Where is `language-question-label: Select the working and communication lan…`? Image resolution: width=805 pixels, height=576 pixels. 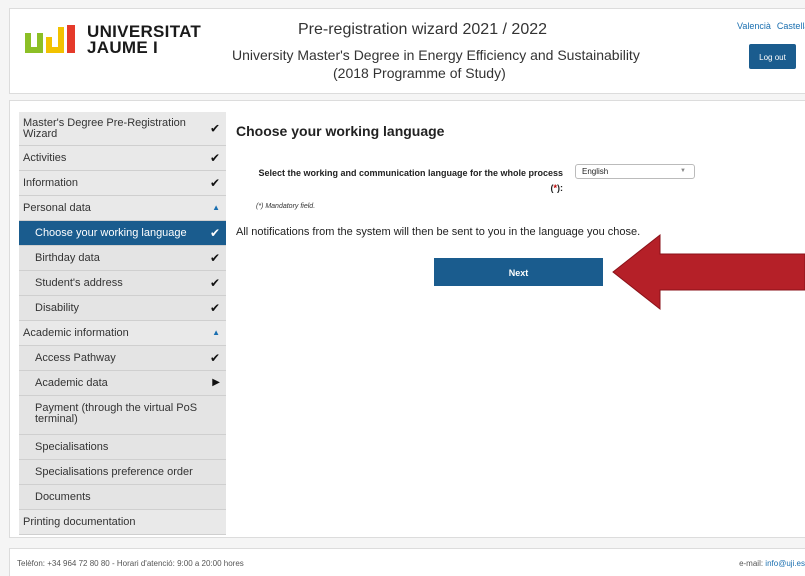
language-question-label: Select the working and communication lan… is located at coordinates (409, 181).